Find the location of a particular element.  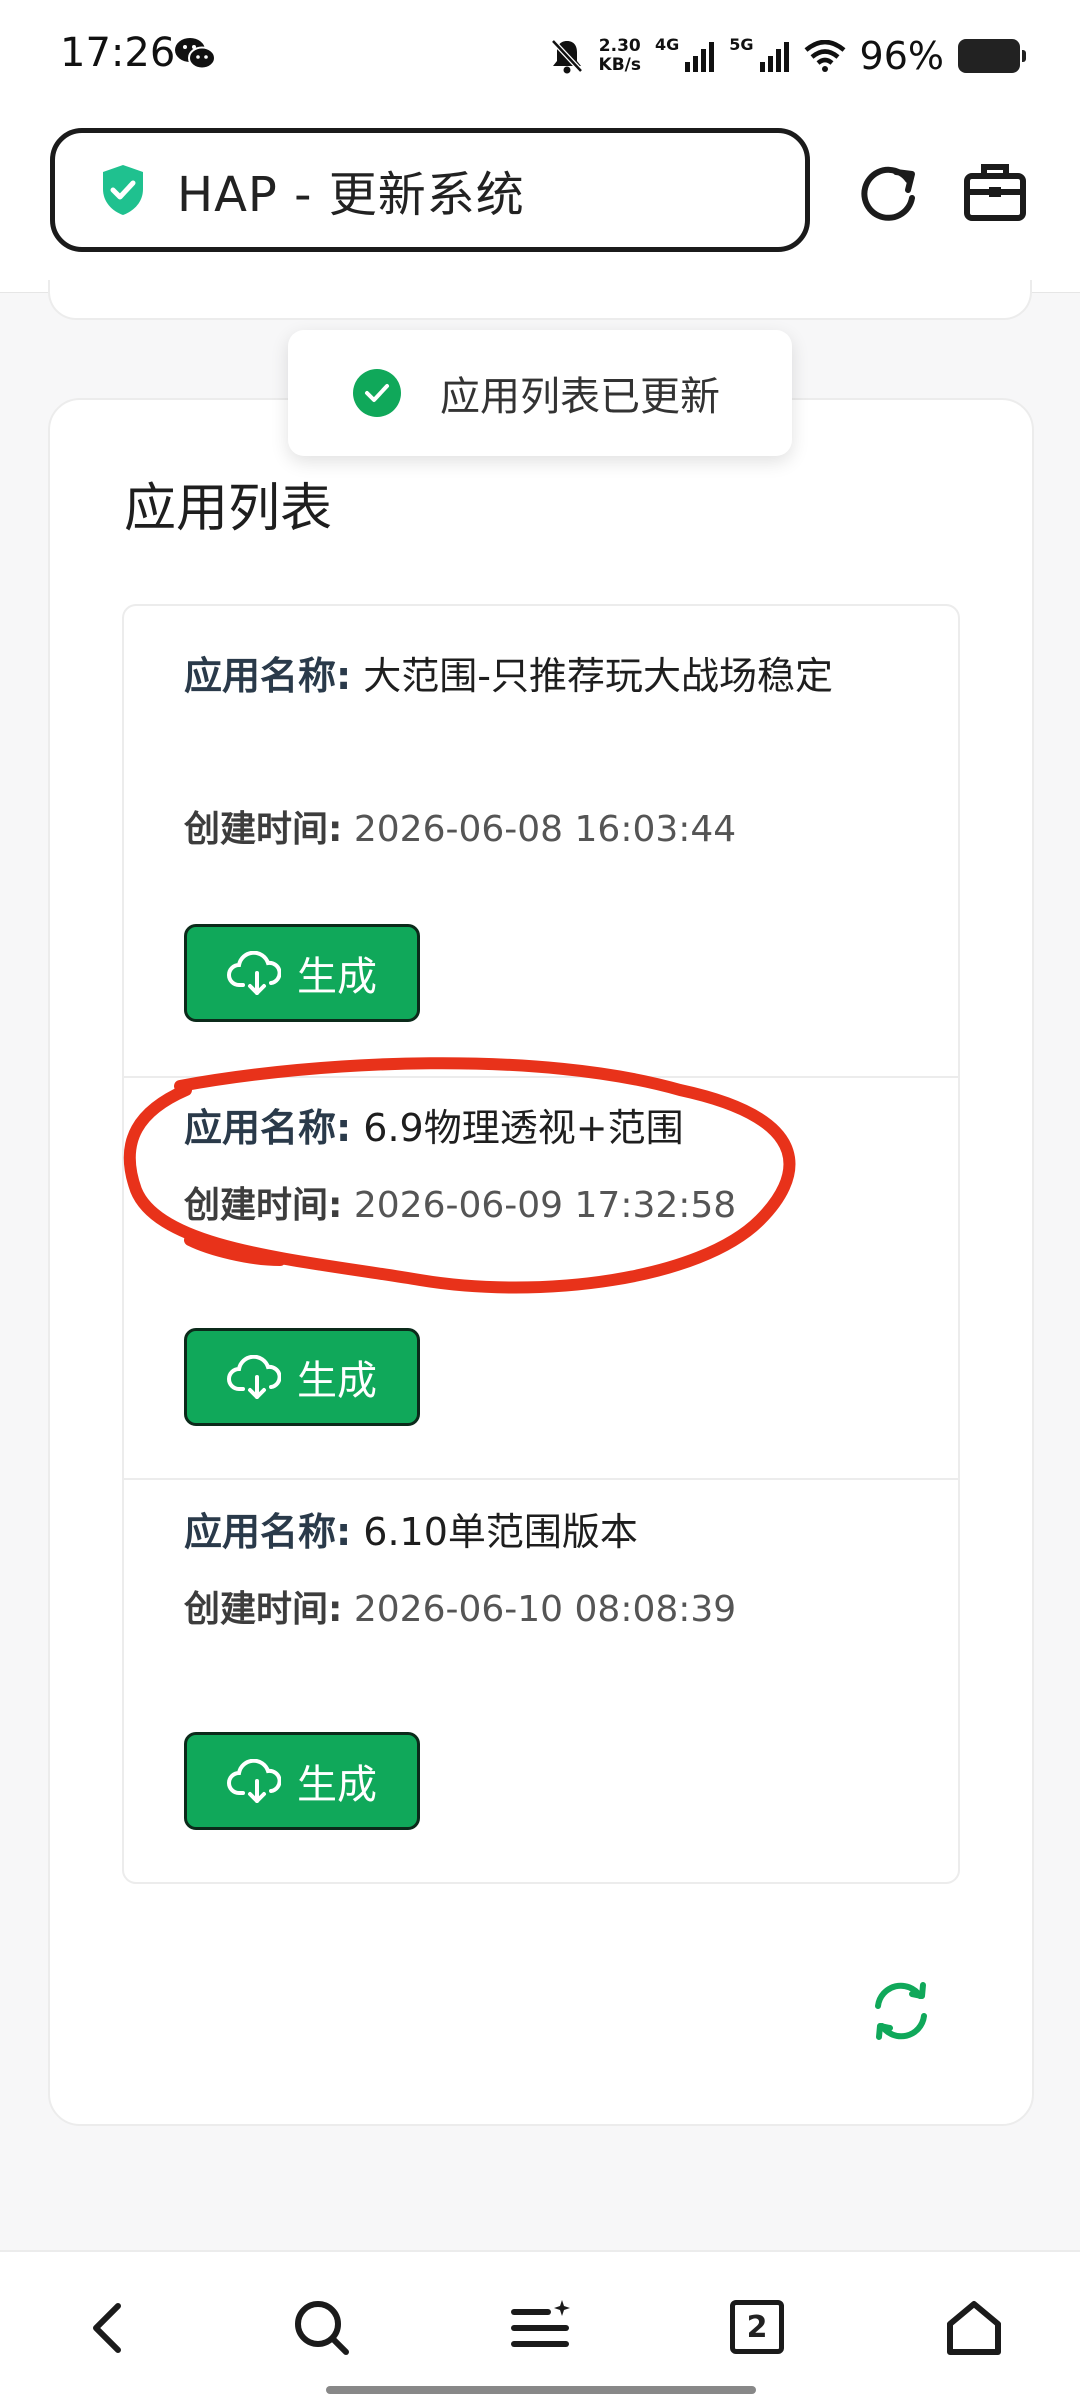

created-time: 创建时间: 2026-06-10 08:08:39 is located at coordinates (534, 1610).